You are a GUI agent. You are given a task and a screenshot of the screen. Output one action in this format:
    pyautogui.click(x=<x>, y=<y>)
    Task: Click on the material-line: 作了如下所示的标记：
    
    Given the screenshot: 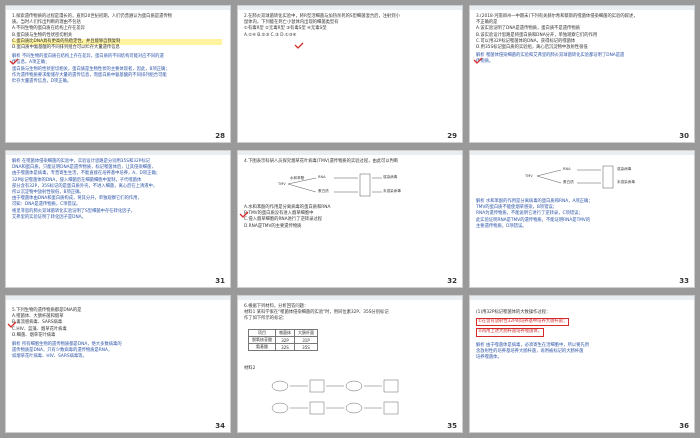 What is the action you would take?
    pyautogui.click(x=265, y=319)
    